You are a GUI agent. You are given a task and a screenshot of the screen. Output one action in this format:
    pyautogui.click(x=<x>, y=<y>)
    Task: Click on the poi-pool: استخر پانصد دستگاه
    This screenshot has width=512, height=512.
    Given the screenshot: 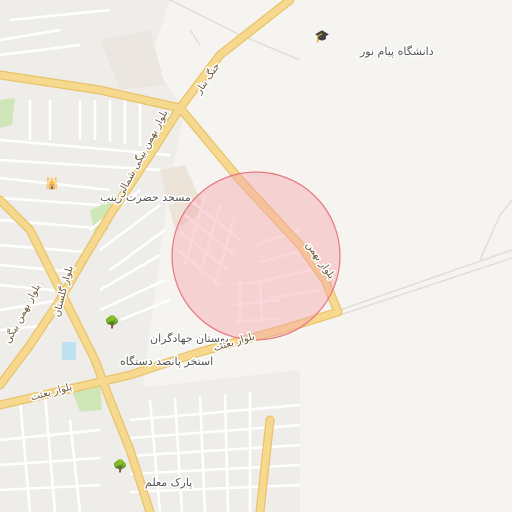 What is the action you would take?
    pyautogui.click(x=167, y=362)
    